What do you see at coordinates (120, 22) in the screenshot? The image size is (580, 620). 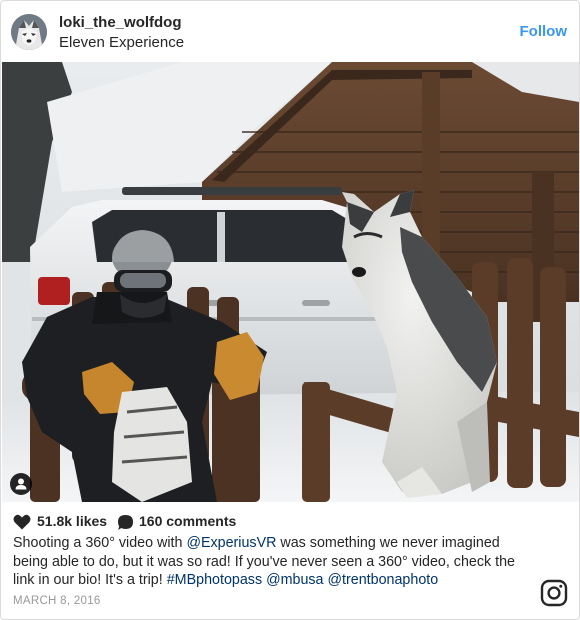 I see `username: loki_the_wolfdog` at bounding box center [120, 22].